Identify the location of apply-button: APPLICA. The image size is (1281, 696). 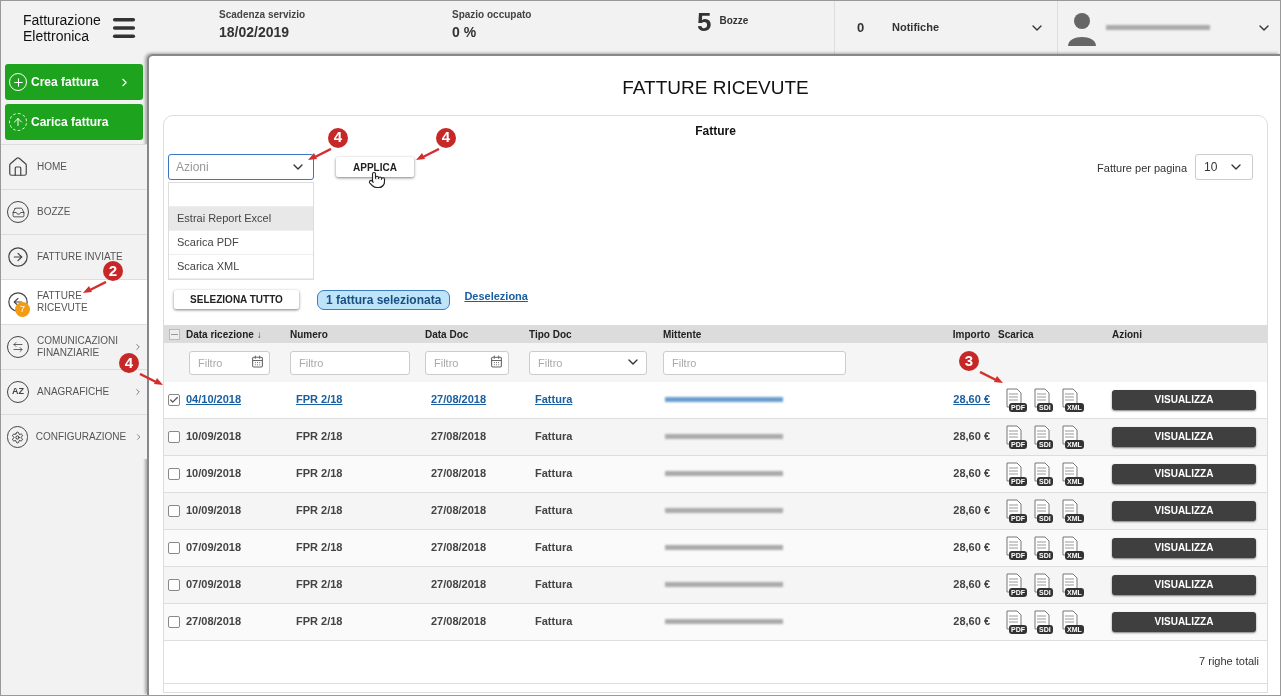
(375, 167).